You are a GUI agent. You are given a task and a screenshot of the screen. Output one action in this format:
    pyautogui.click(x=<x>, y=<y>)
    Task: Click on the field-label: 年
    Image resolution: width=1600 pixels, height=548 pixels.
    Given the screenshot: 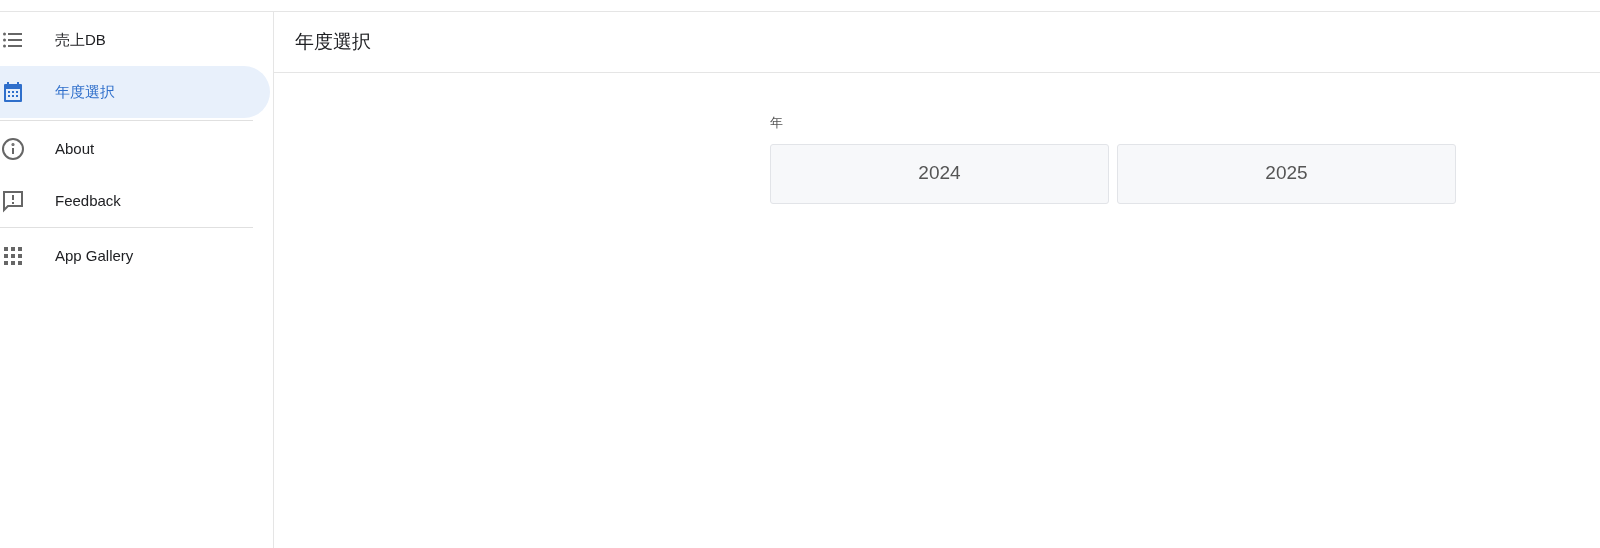 What is the action you would take?
    pyautogui.click(x=776, y=123)
    